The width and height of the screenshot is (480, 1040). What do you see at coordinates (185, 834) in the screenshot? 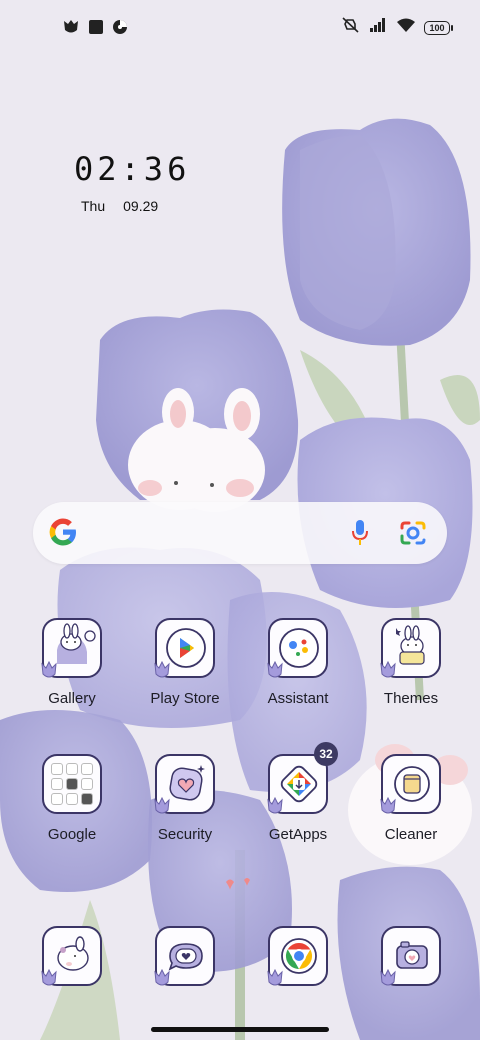
I see `app-label: Security` at bounding box center [185, 834].